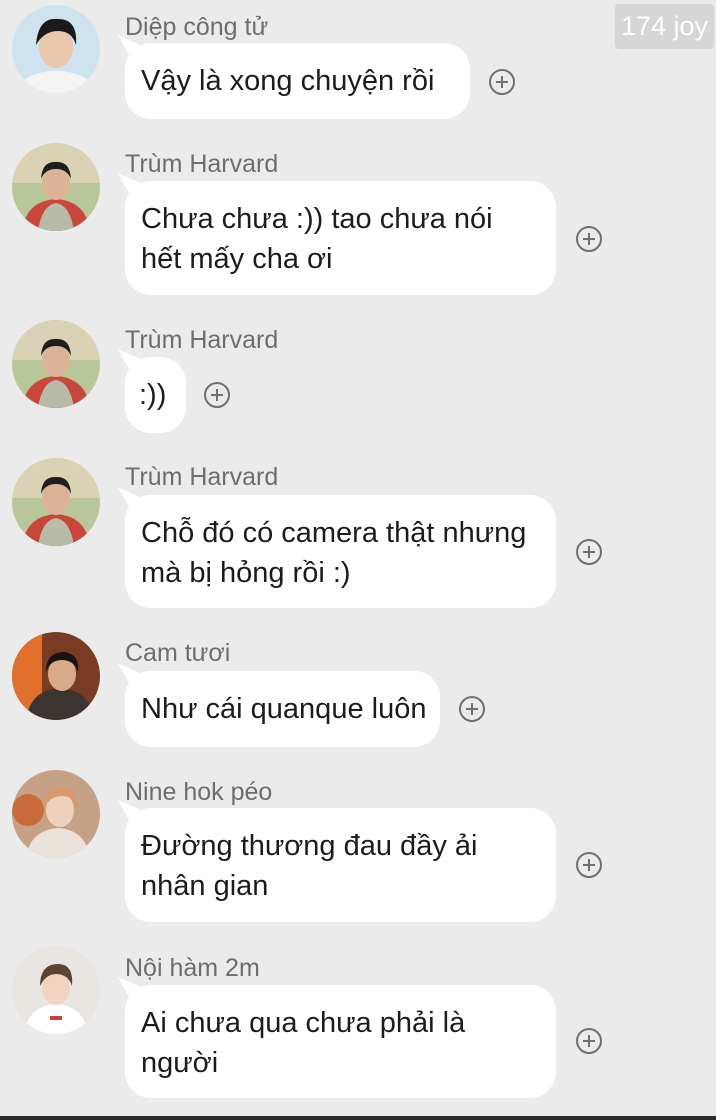 Image resolution: width=716 pixels, height=1120 pixels. What do you see at coordinates (340, 865) in the screenshot?
I see `message-bubble: Đường thương đau đầy ải nhân gian` at bounding box center [340, 865].